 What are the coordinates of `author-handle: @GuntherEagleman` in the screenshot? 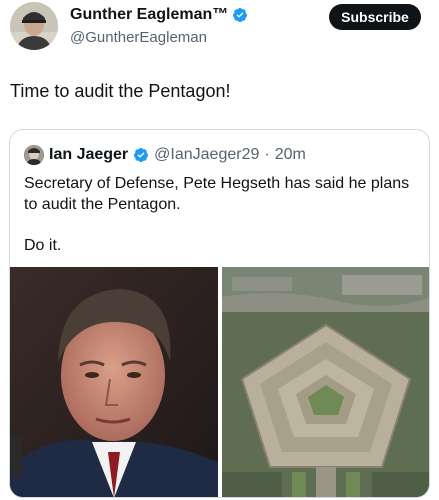 It's located at (138, 37).